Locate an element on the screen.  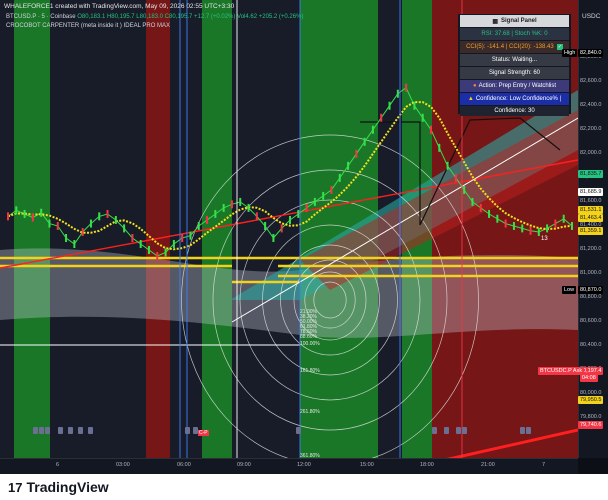
x-tick-label: 18:00 is located at coordinates (427, 465).